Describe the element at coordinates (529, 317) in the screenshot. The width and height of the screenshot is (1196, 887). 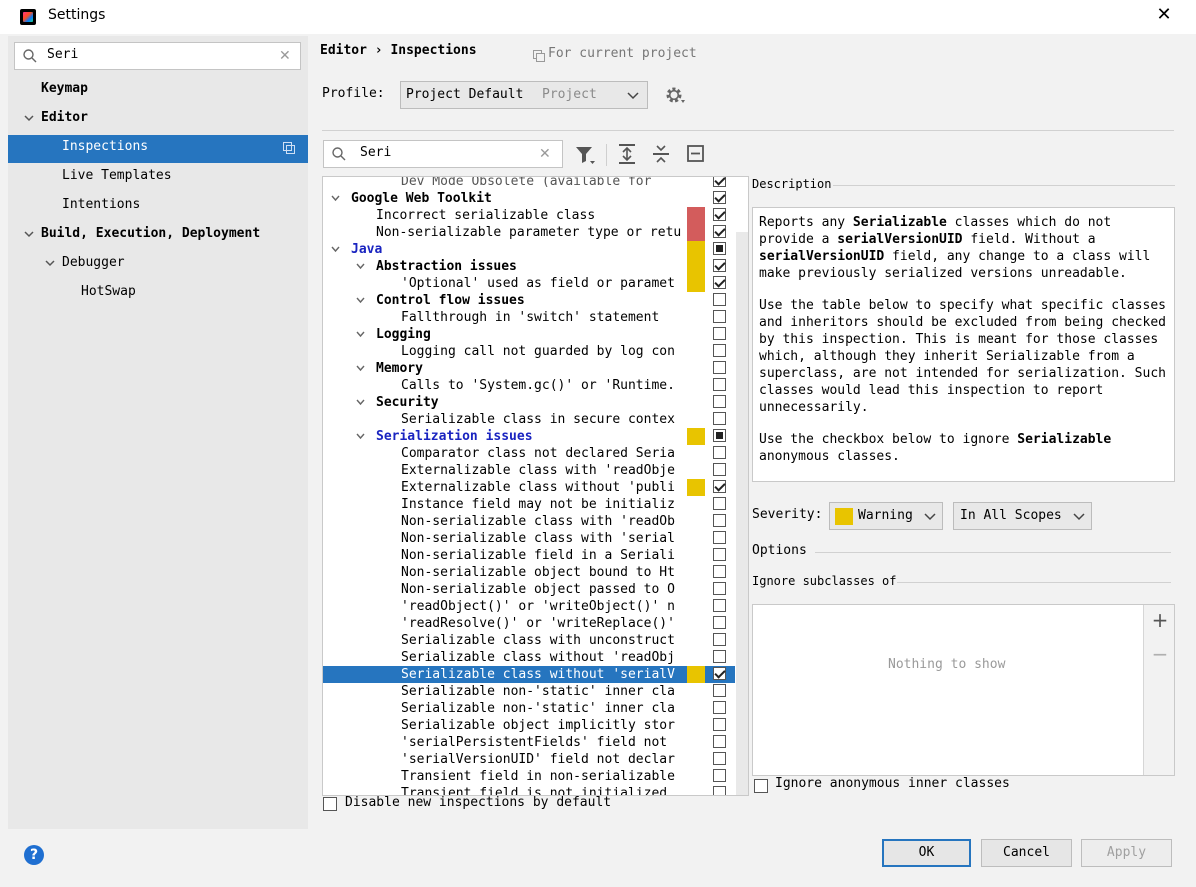
I see `tree-row: Fallthrough in 'switch' statement` at that location.